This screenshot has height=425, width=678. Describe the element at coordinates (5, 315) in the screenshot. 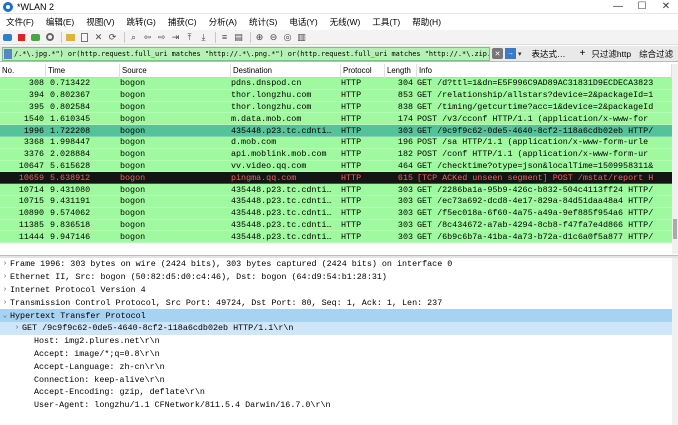

I see `expanded-arrow-icon: ⌄` at that location.